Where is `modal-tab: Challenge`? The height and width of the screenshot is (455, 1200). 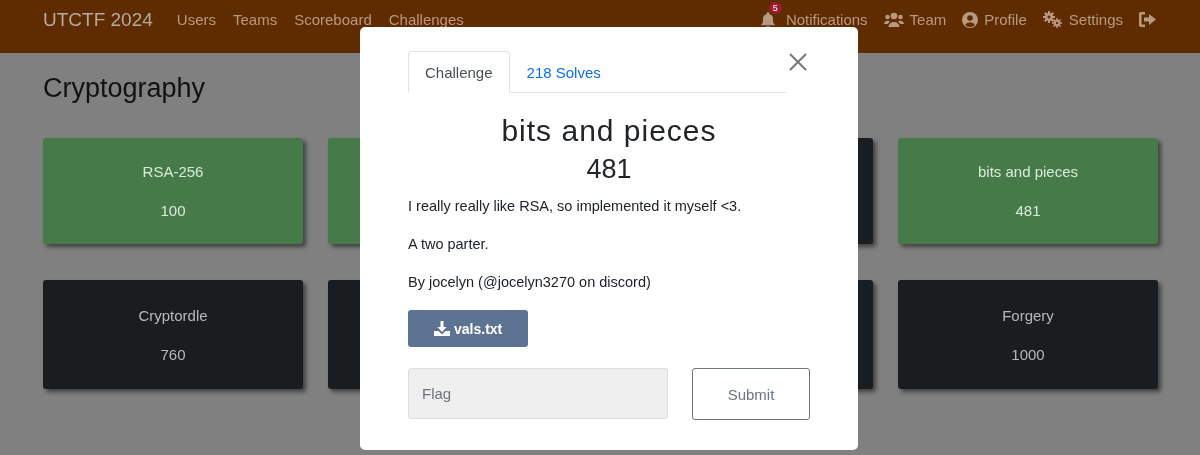
modal-tab: Challenge is located at coordinates (459, 72).